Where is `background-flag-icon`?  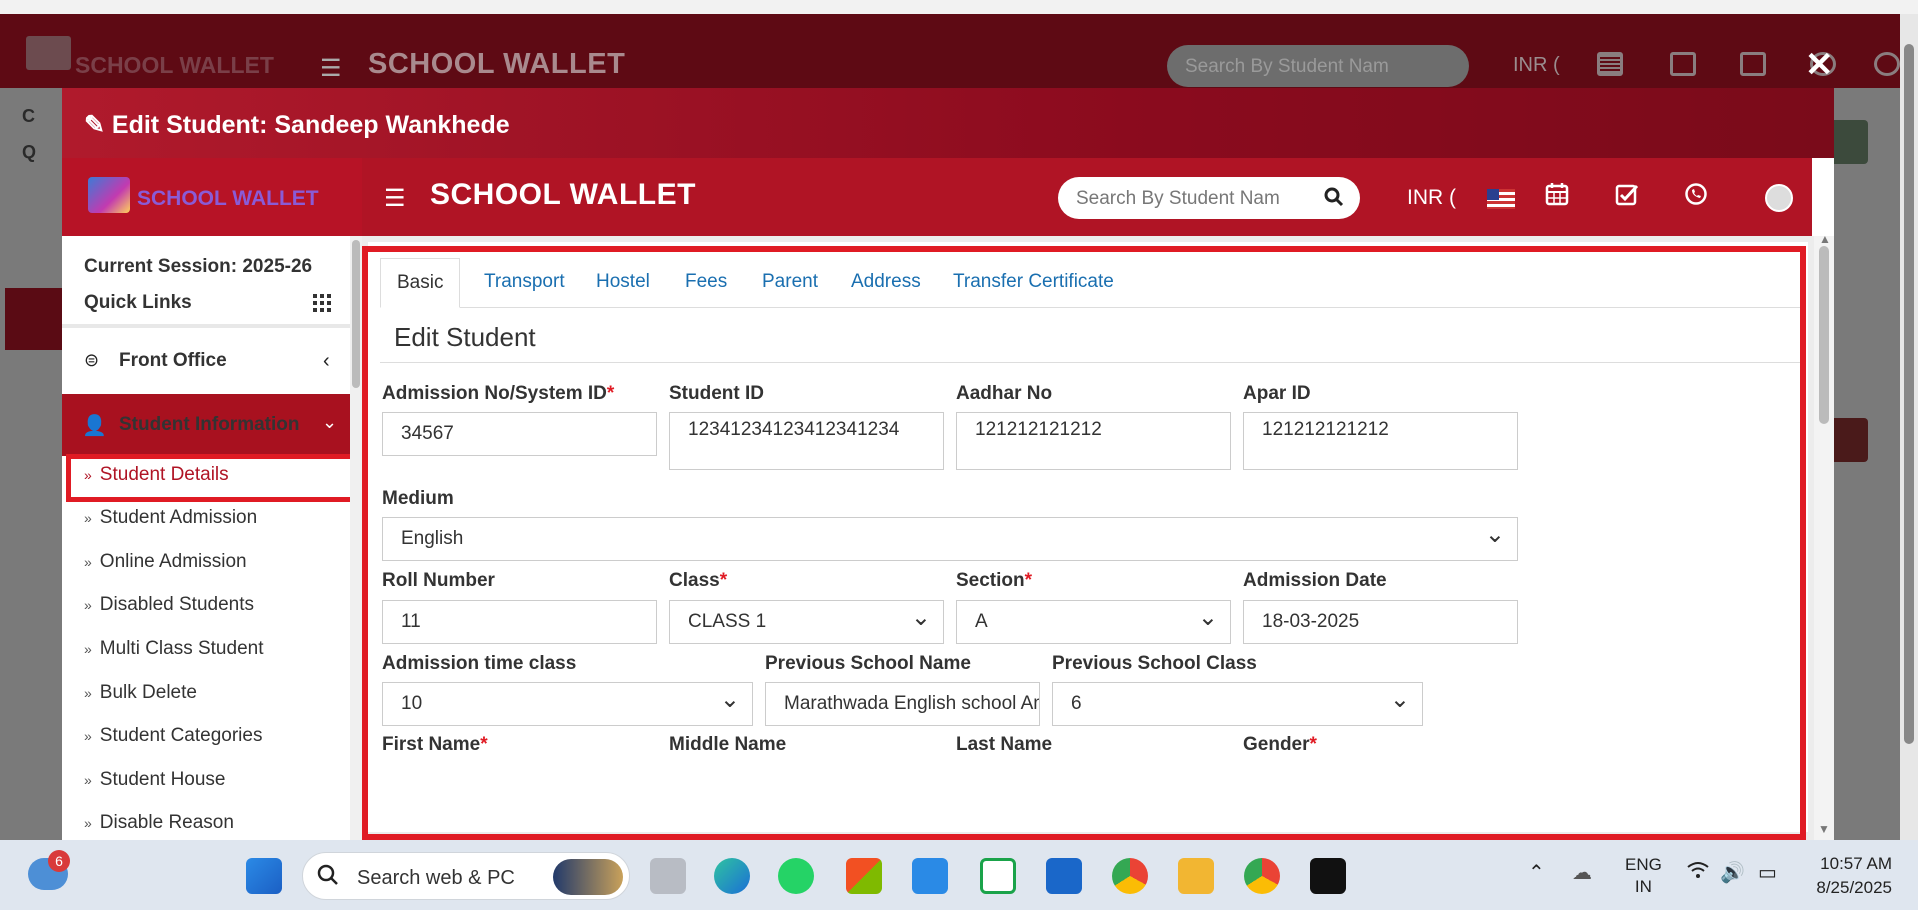
background-flag-icon is located at coordinates (1610, 64).